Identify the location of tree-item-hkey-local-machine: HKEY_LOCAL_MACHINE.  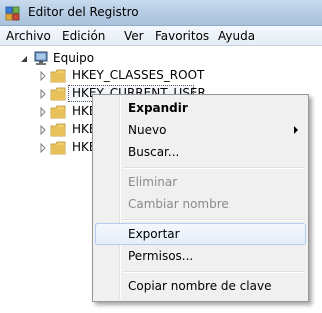
(46, 112).